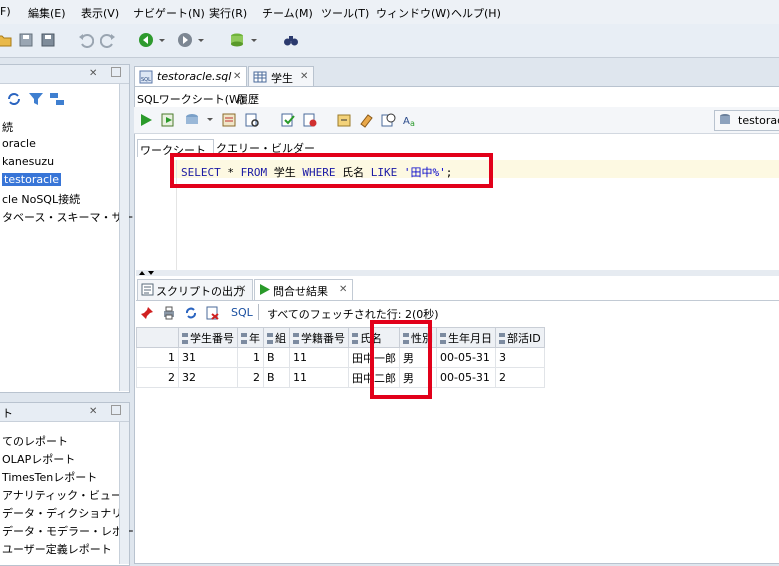 The width and height of the screenshot is (779, 566). What do you see at coordinates (466, 337) in the screenshot?
I see `column-header-birthdate: 生年月日` at bounding box center [466, 337].